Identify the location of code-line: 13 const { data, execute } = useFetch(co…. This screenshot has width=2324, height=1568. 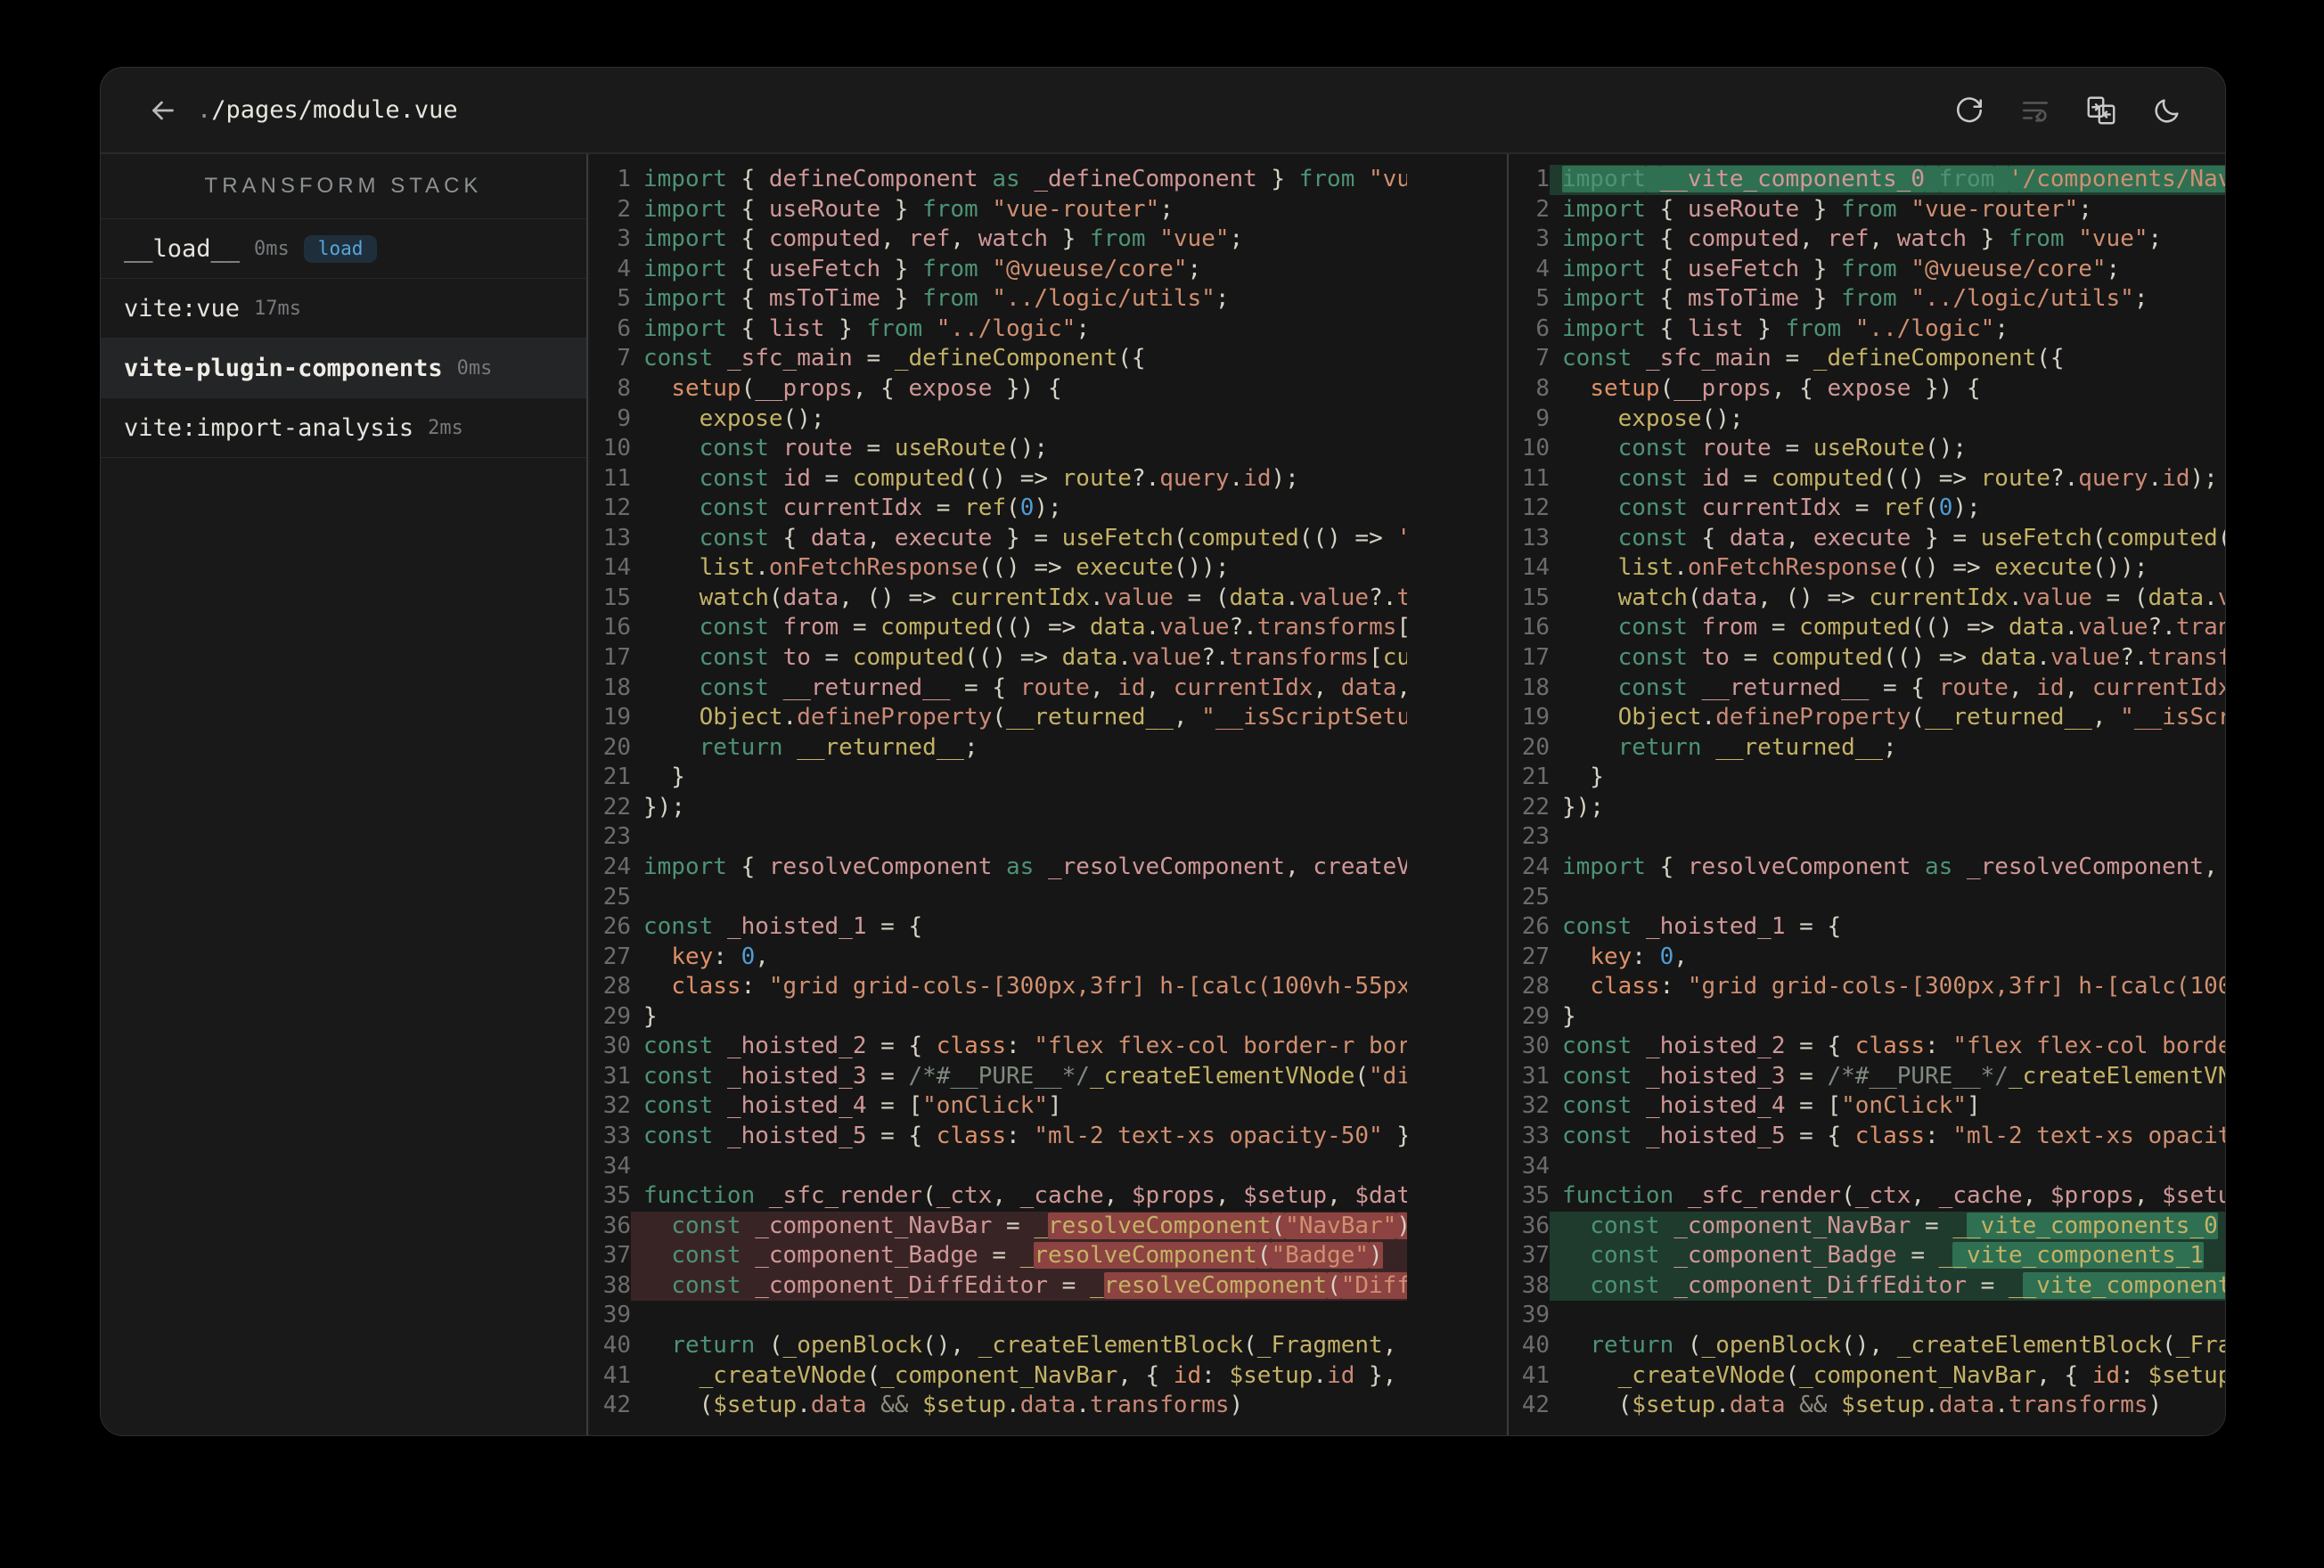
(998, 539).